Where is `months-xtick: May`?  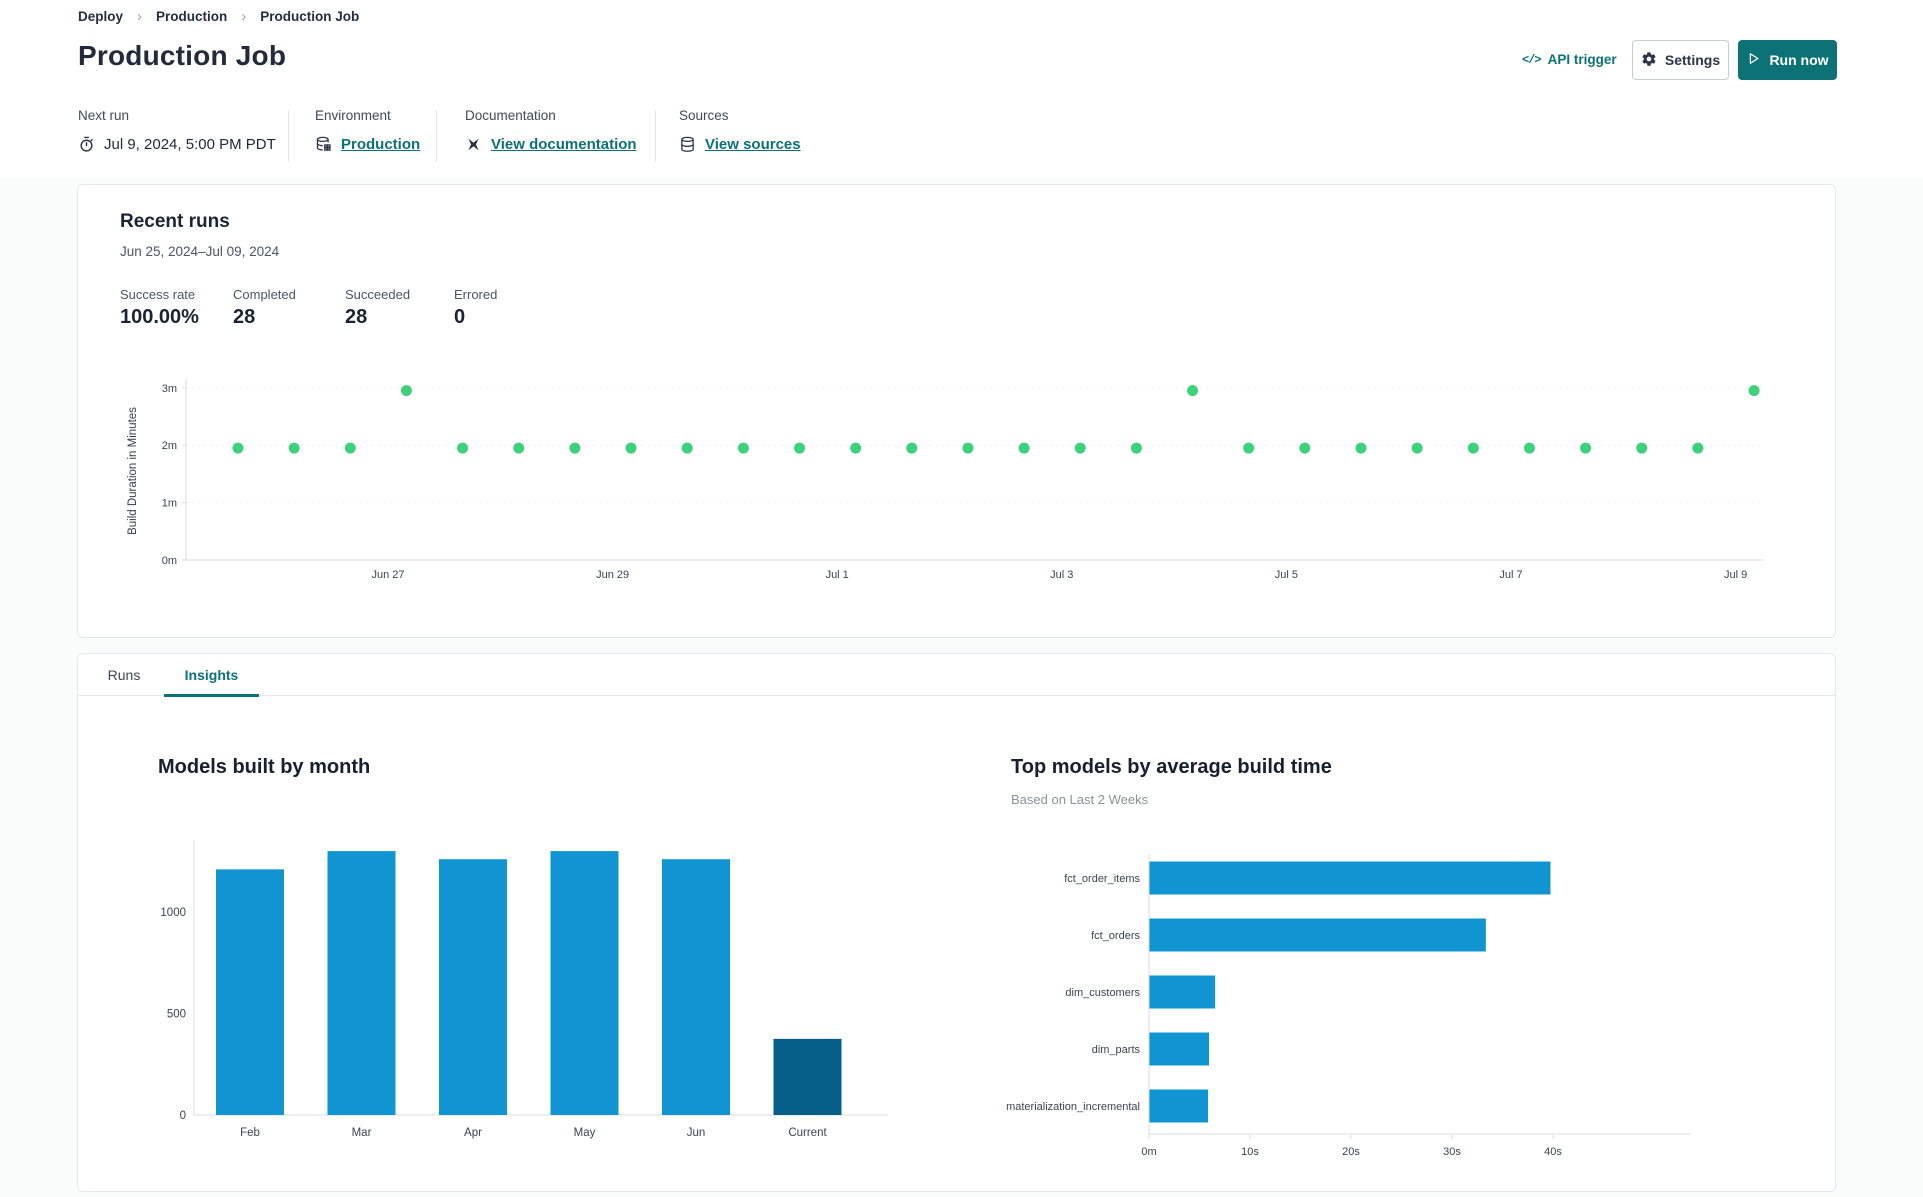 months-xtick: May is located at coordinates (585, 1133).